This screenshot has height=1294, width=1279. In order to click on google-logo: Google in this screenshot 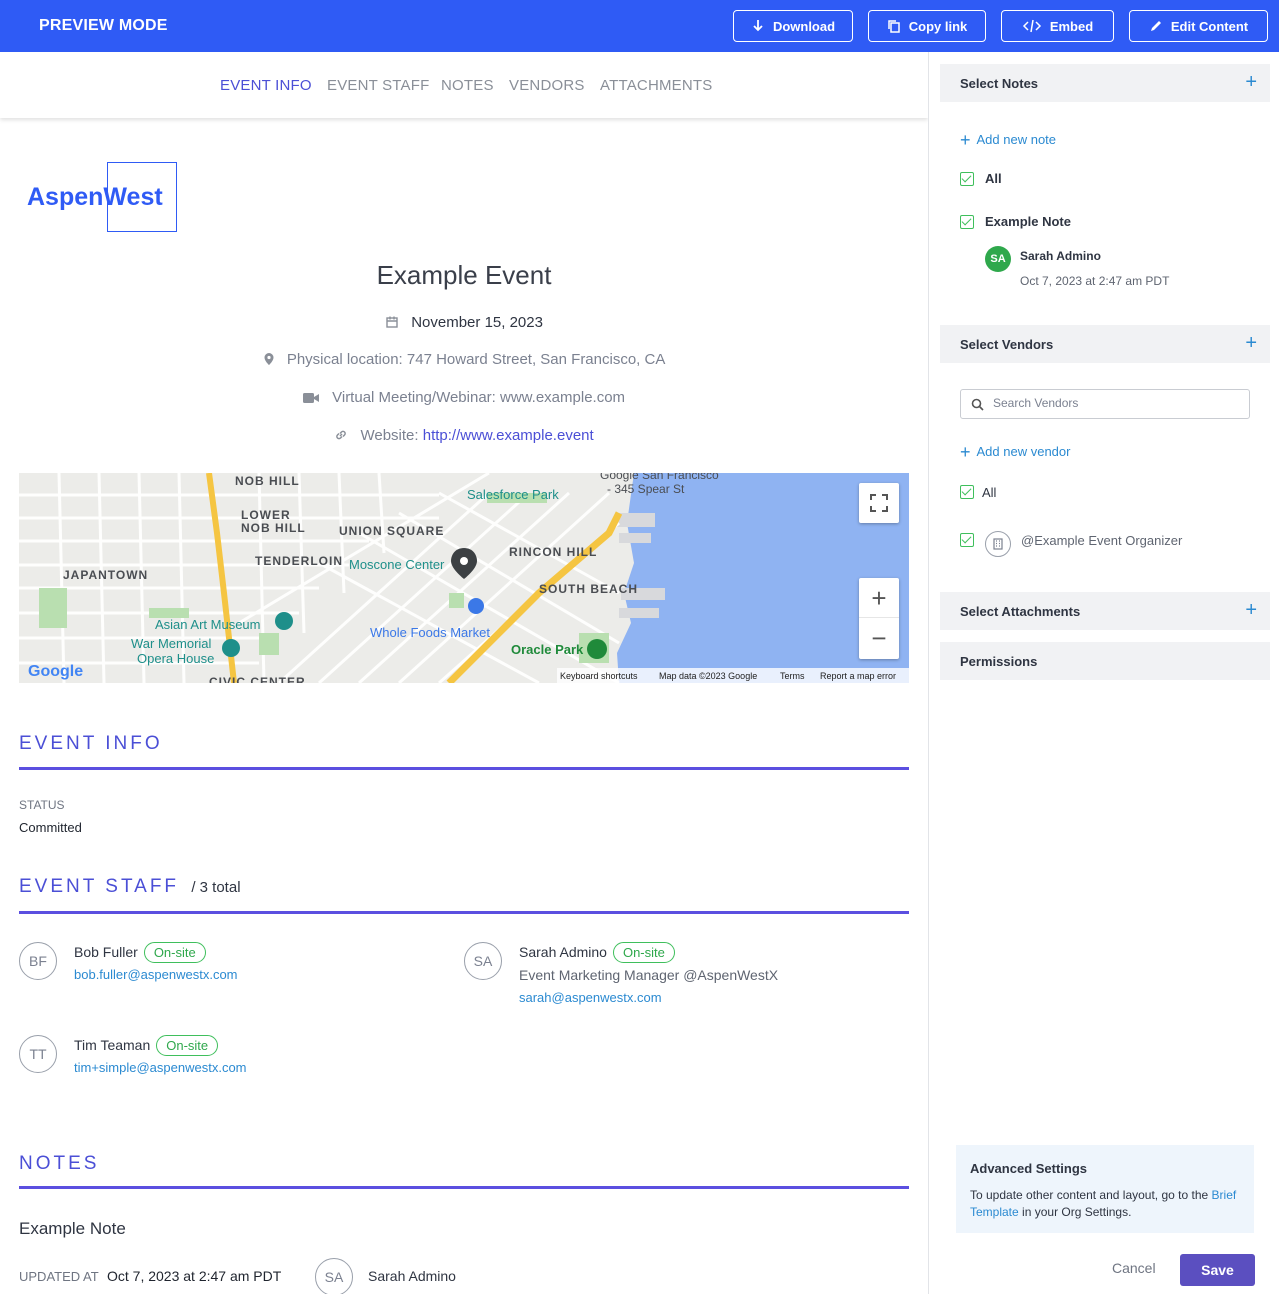, I will do `click(55, 671)`.